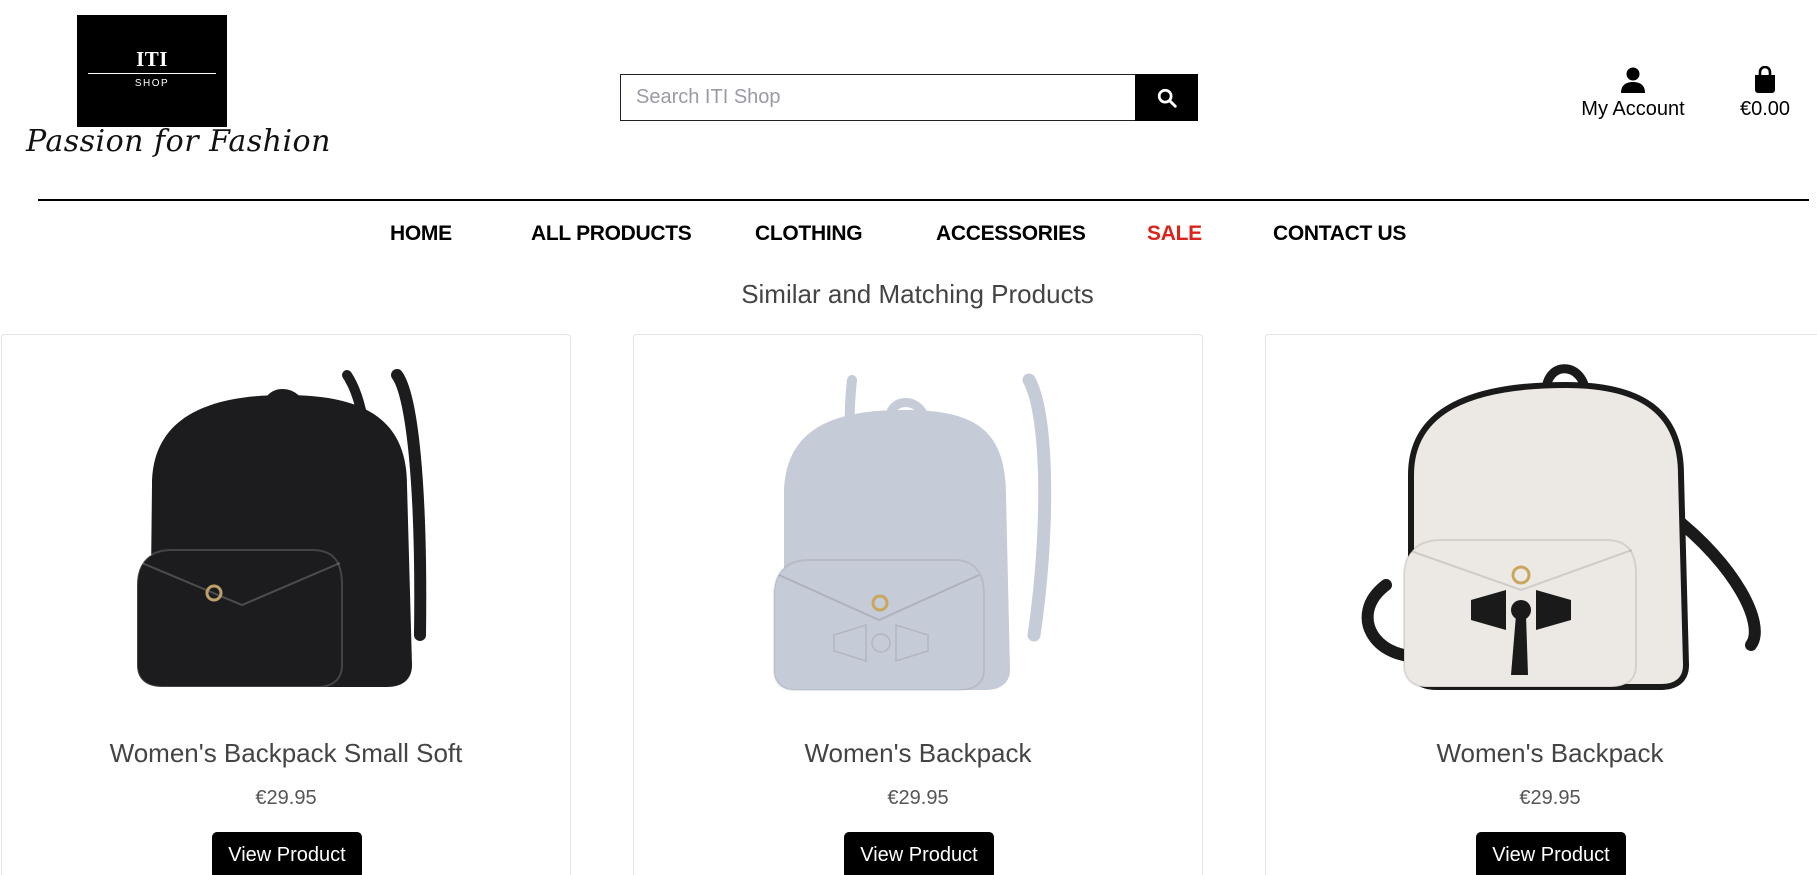  What do you see at coordinates (1011, 234) in the screenshot?
I see `nav-accessories: ACCESSORIES` at bounding box center [1011, 234].